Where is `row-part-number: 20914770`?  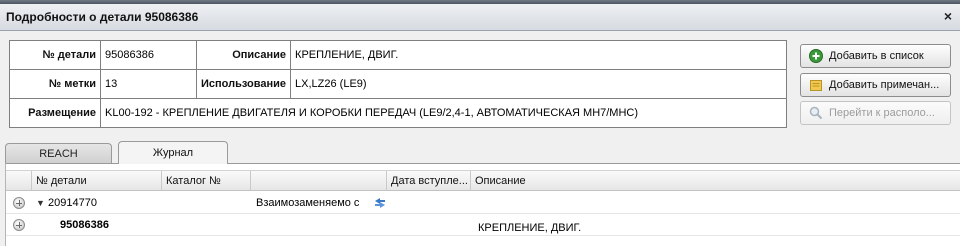 row-part-number: 20914770 is located at coordinates (72, 203).